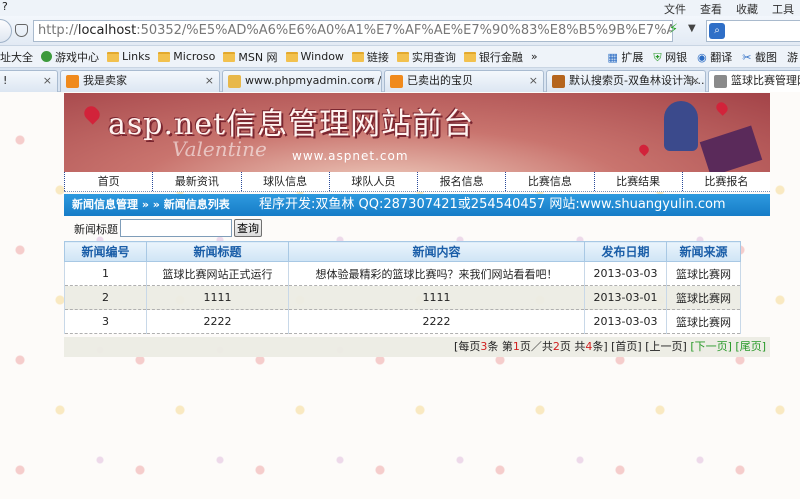  I want to click on bookmark-item: 链接, so click(370, 57).